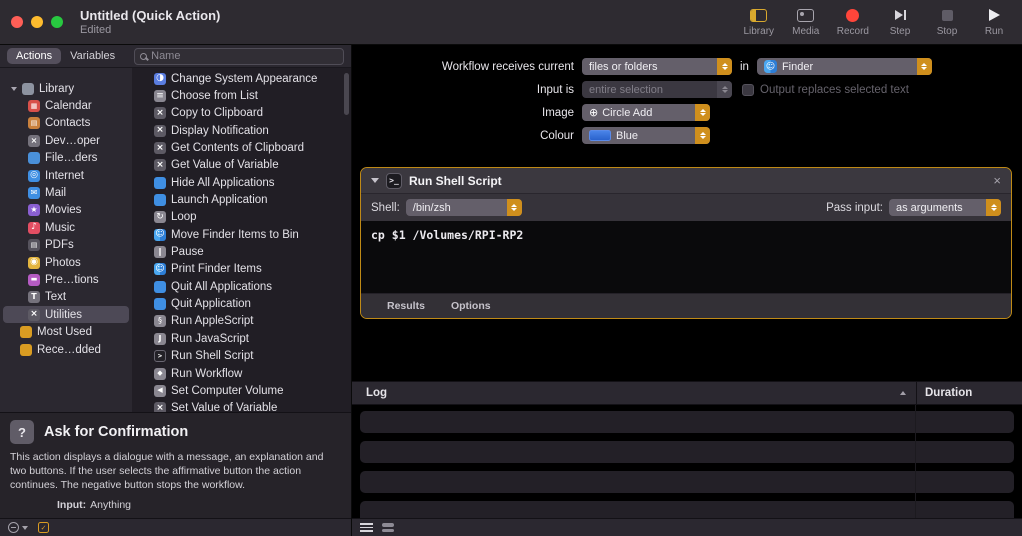  What do you see at coordinates (160, 200) in the screenshot?
I see `launch-application-icon` at bounding box center [160, 200].